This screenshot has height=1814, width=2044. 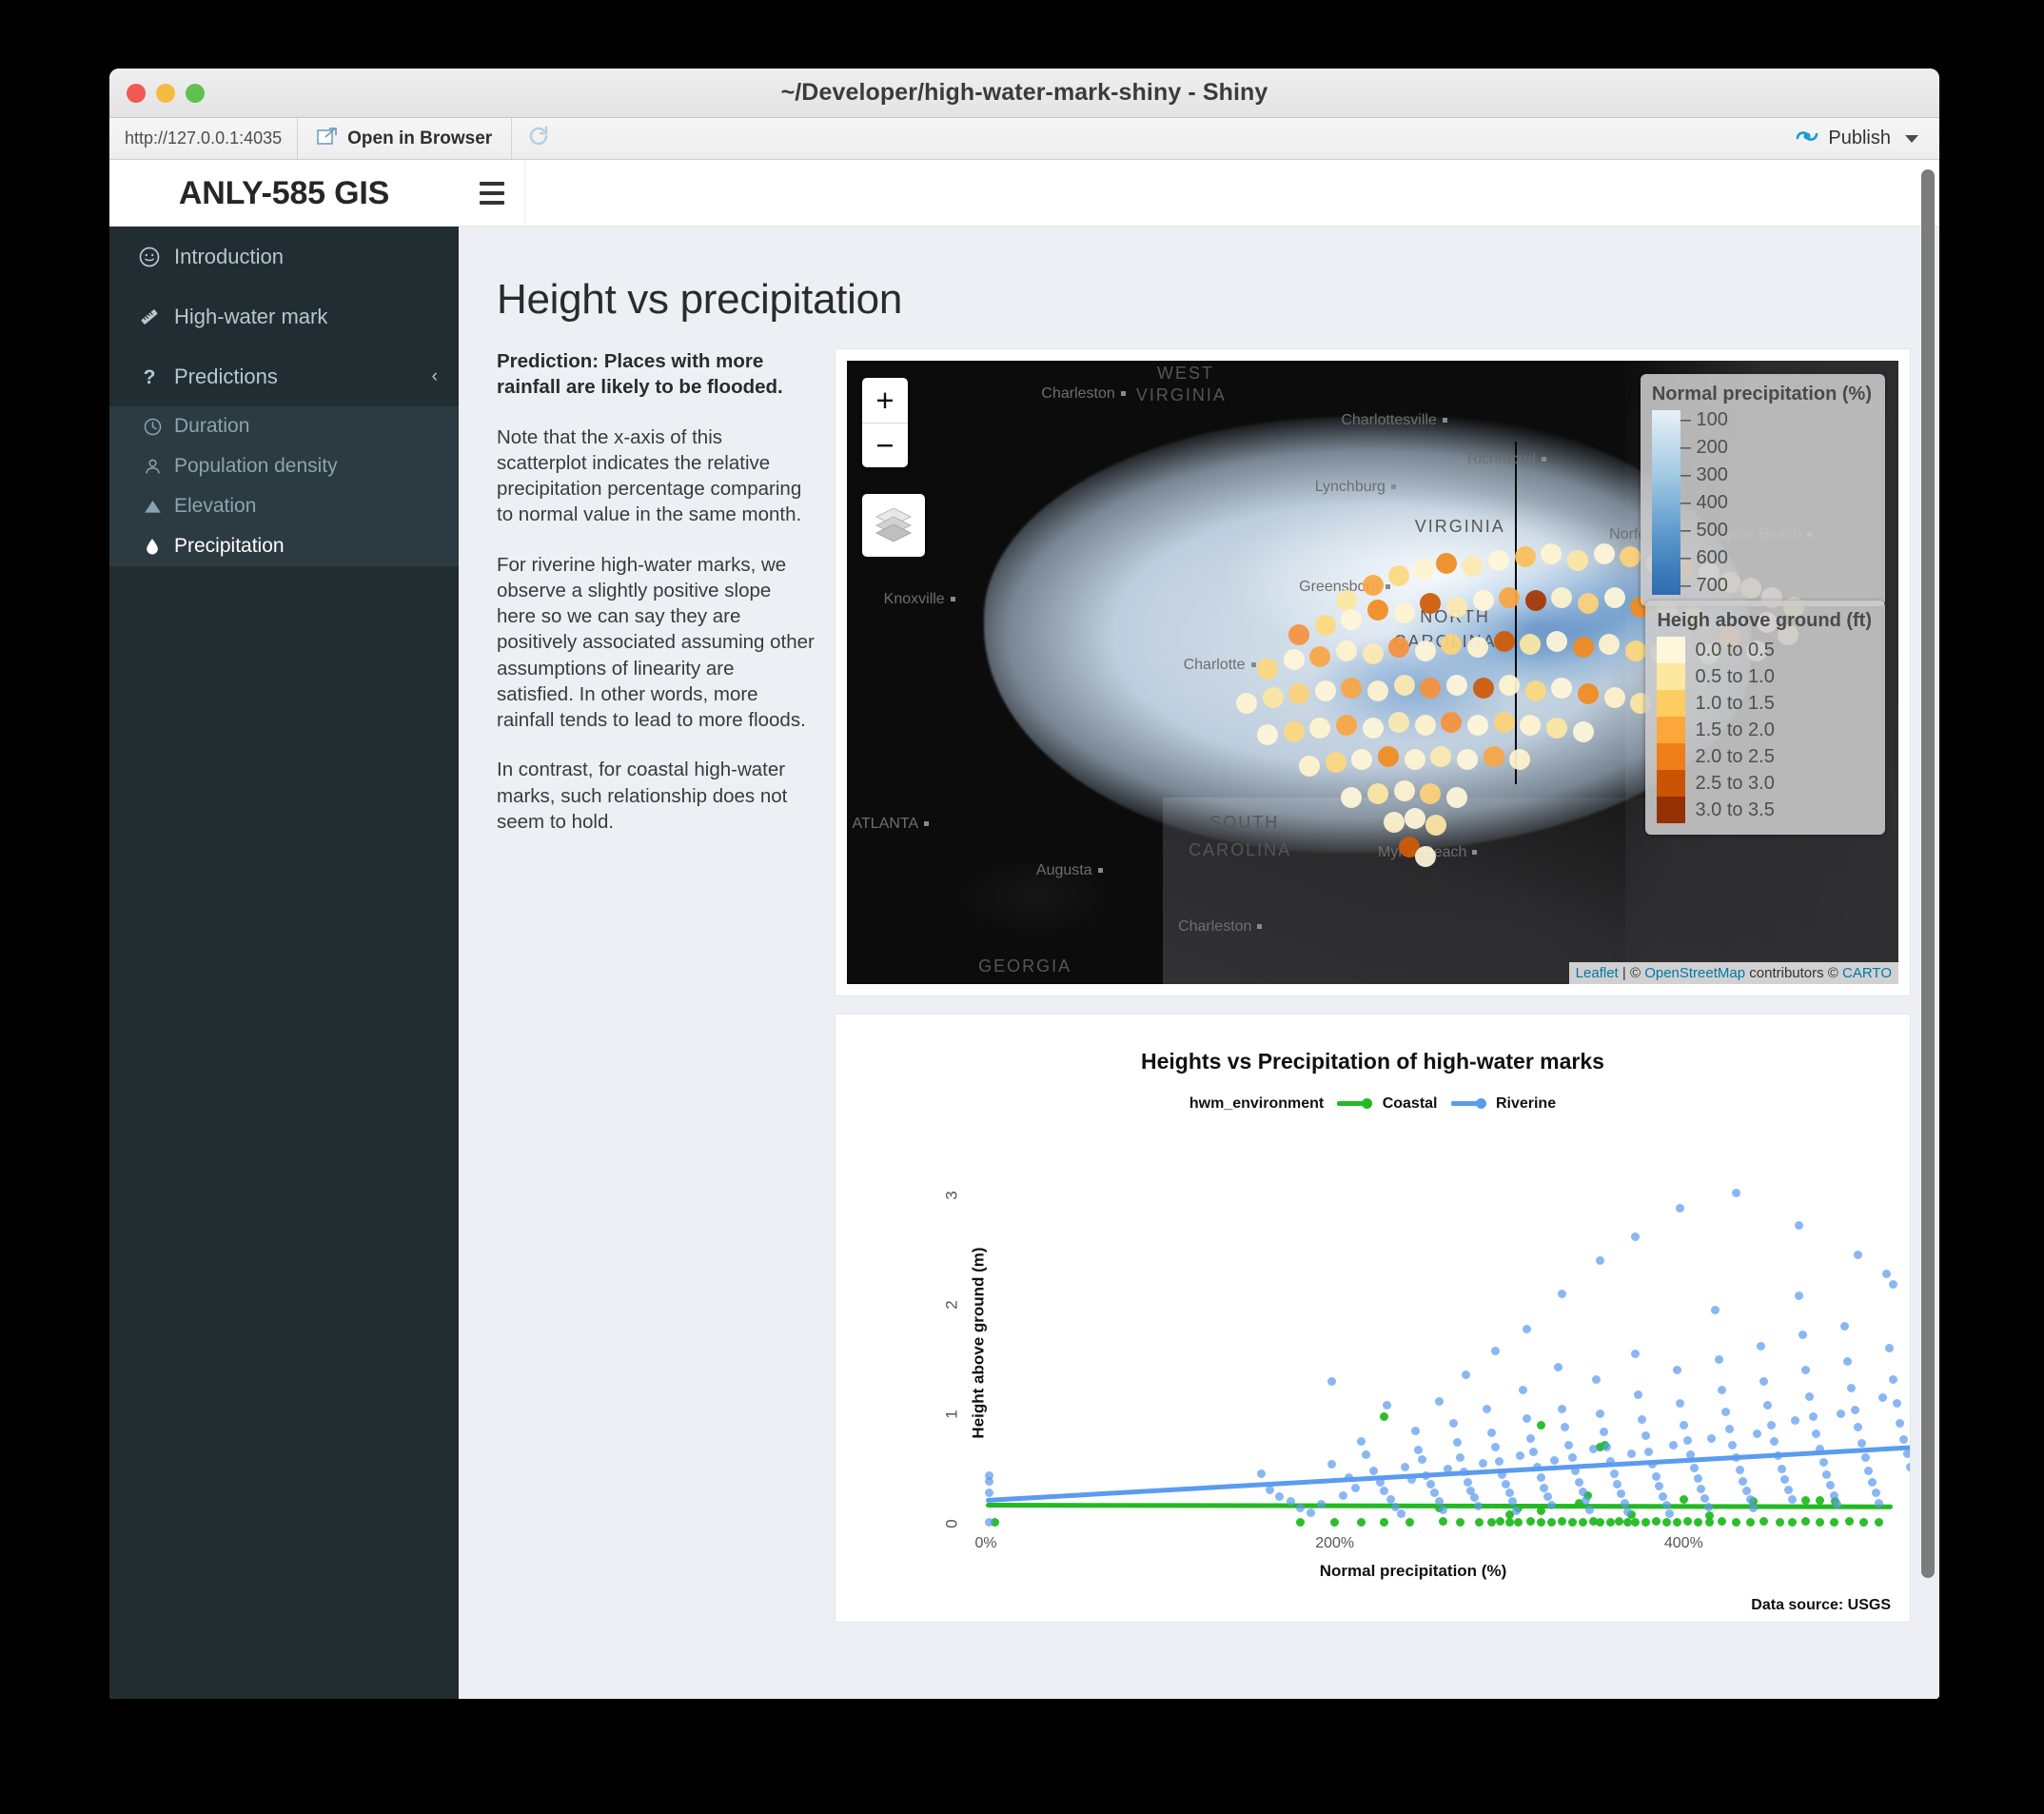 What do you see at coordinates (406, 138) in the screenshot?
I see `open-in-browser-button: Open in Browser` at bounding box center [406, 138].